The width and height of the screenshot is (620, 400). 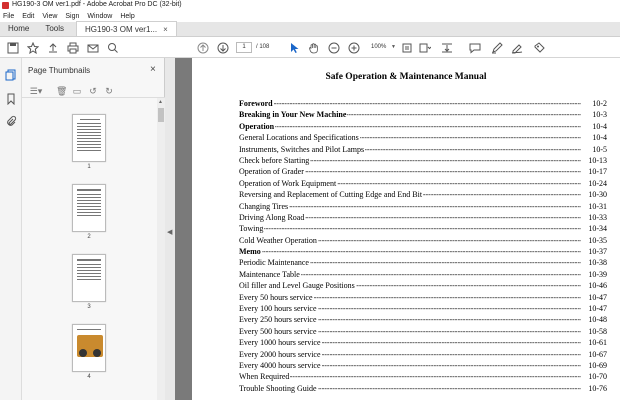 I want to click on toc-entry-label: Operation of Work Equipment, so click(x=288, y=183).